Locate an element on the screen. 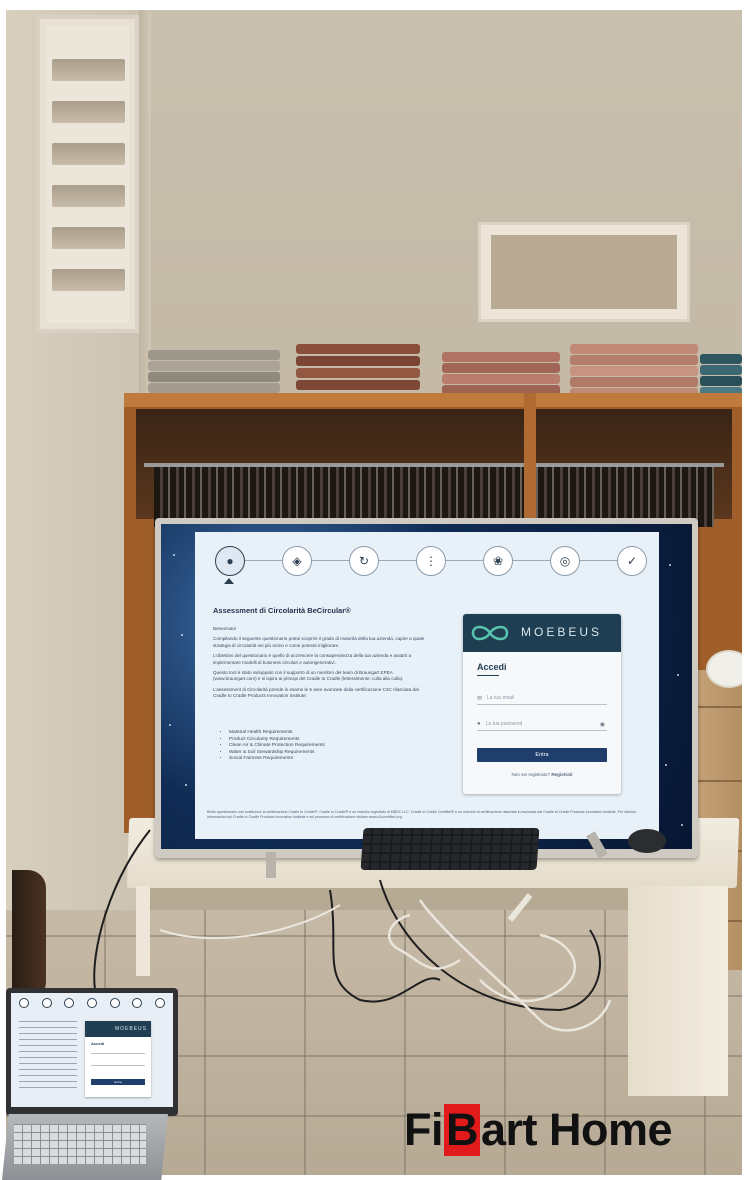 Image resolution: width=748 pixels, height=1180 pixels. step-people-icon: ⋮ is located at coordinates (431, 561).